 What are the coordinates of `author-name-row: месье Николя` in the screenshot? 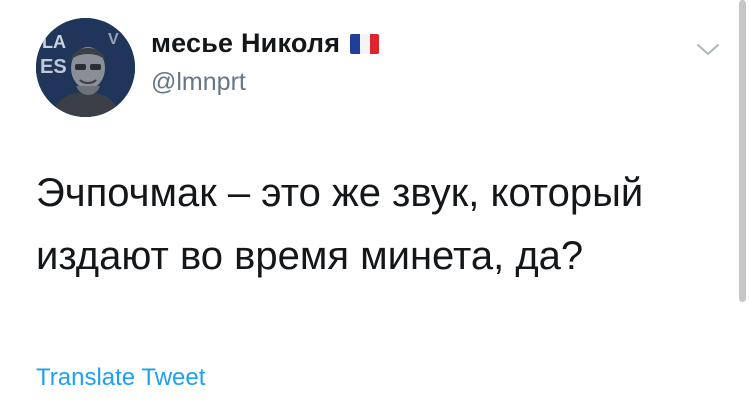 It's located at (265, 43).